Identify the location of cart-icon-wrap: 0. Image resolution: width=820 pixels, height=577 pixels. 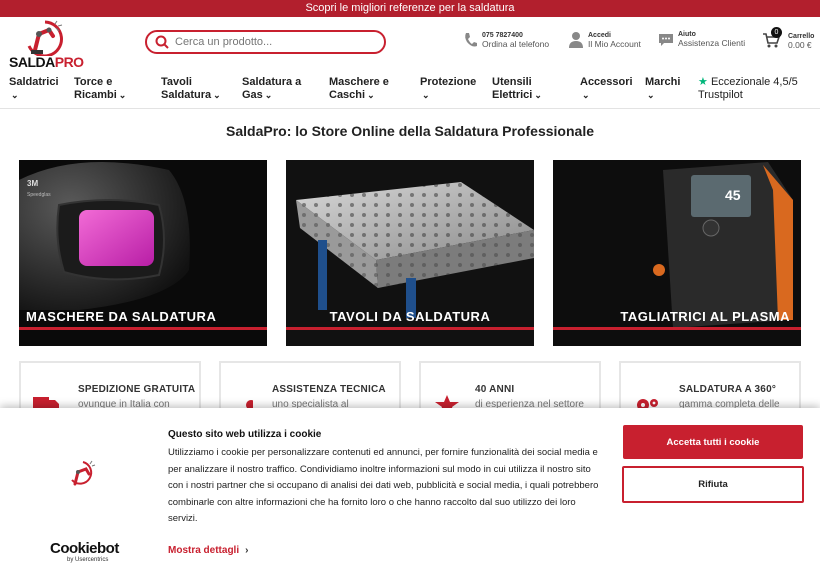
(773, 39).